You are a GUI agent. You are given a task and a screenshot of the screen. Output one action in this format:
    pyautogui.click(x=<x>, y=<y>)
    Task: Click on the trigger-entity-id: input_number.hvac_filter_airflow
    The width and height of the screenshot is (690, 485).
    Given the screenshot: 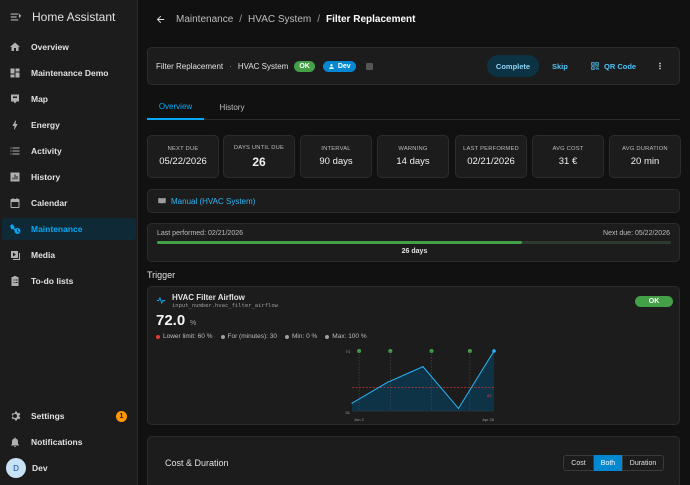 What is the action you would take?
    pyautogui.click(x=225, y=306)
    